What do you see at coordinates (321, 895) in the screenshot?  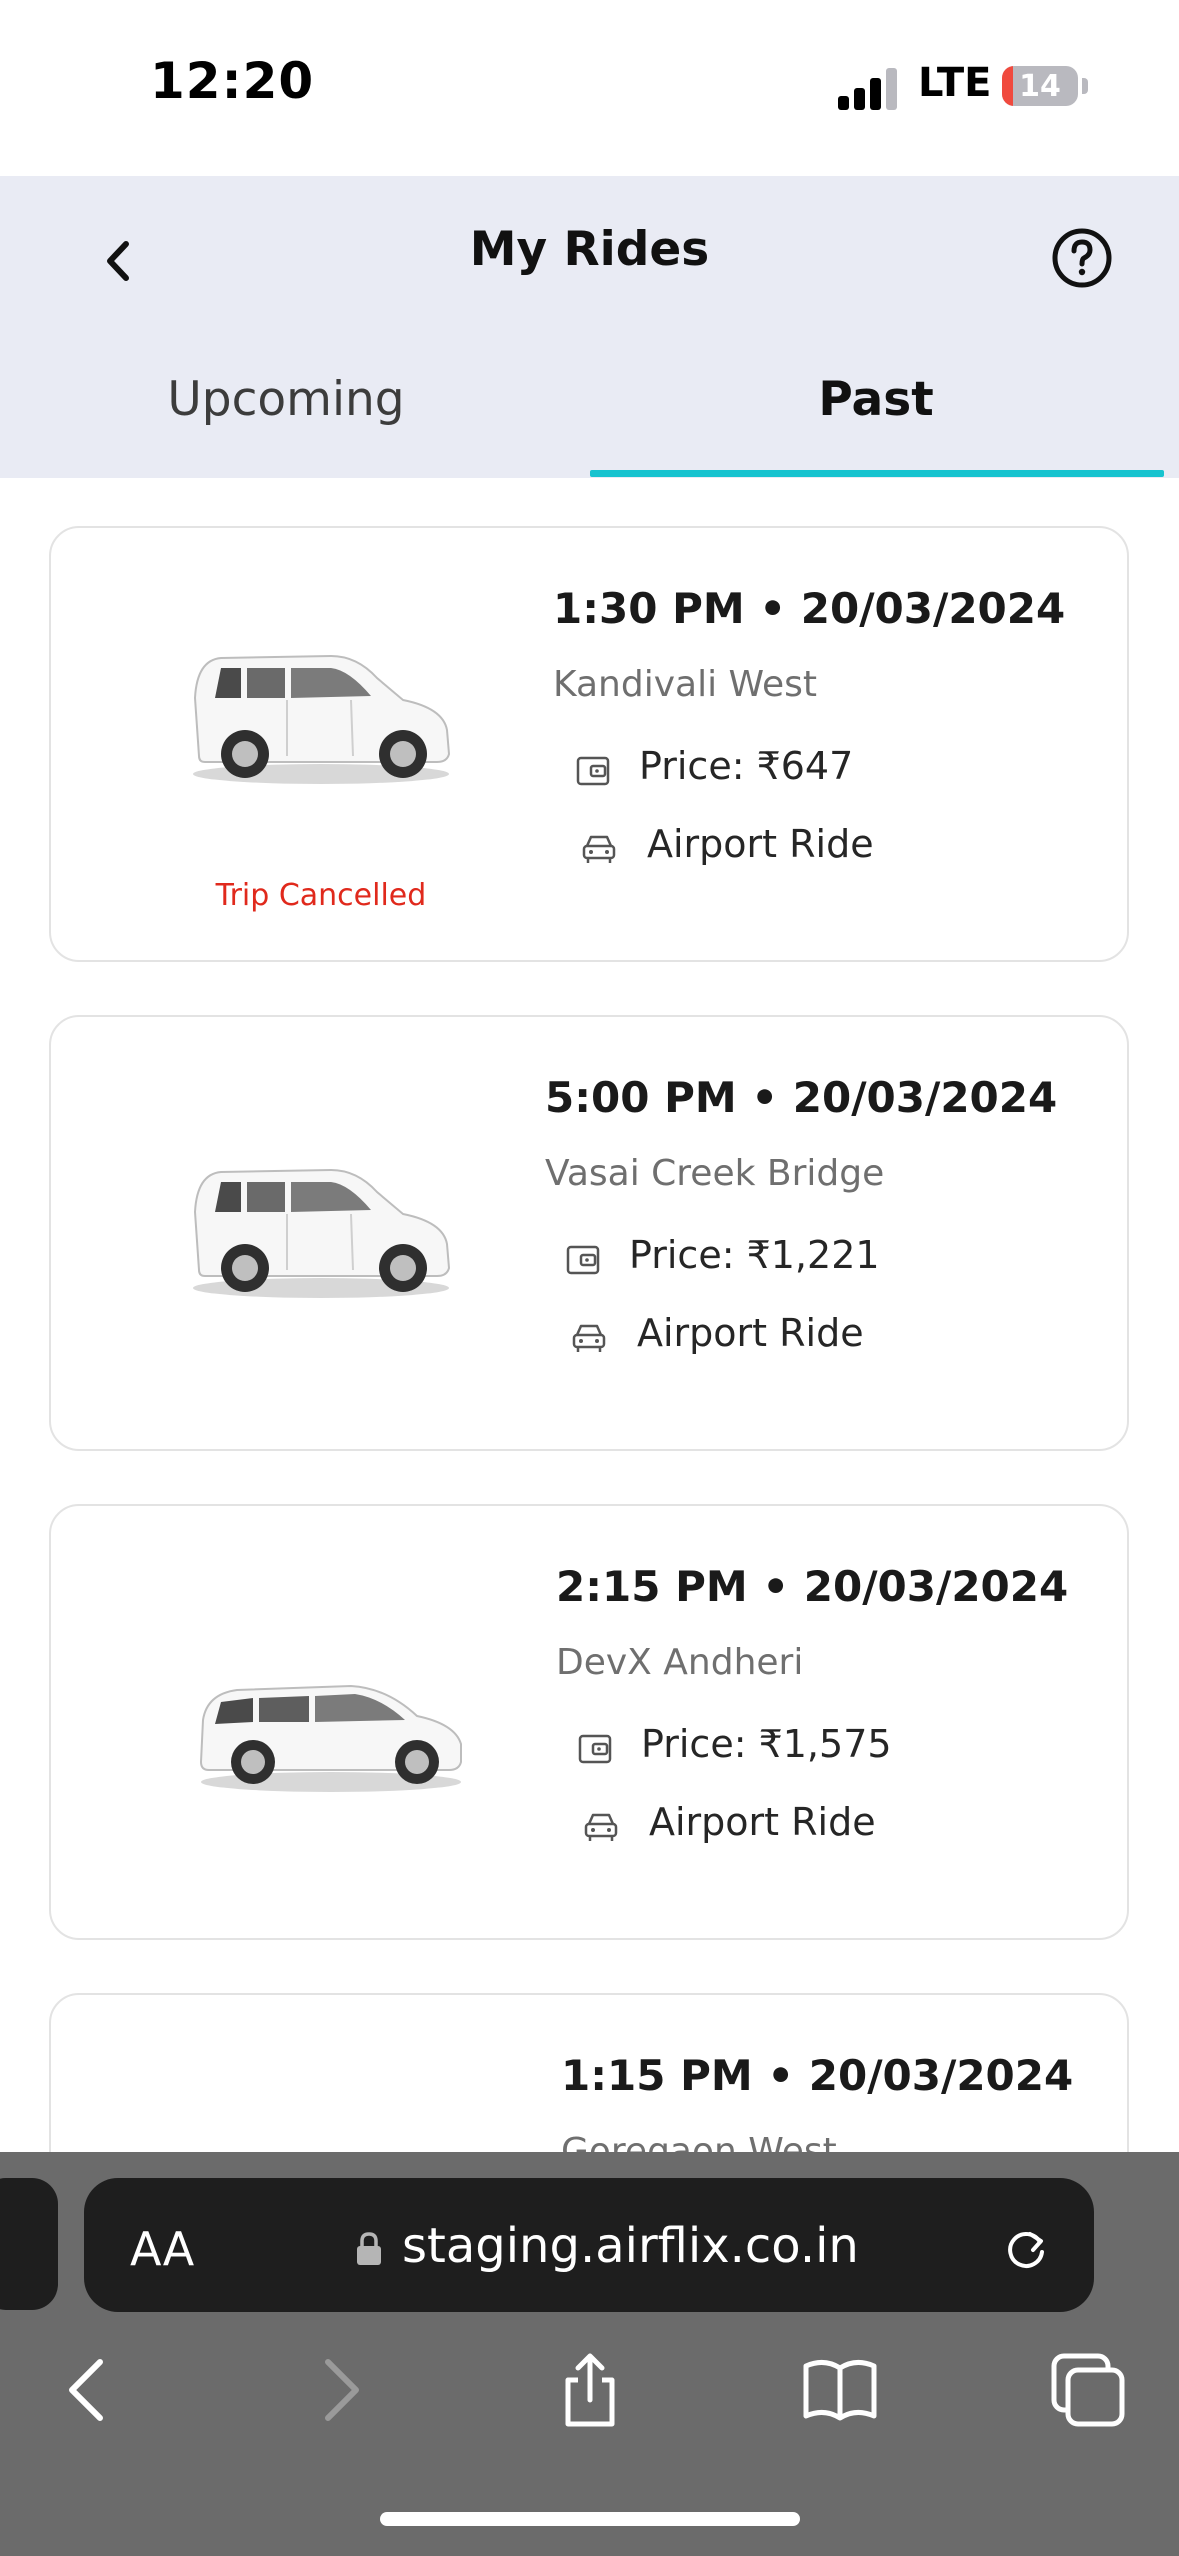 I see `trip-status: Trip Cancelled` at bounding box center [321, 895].